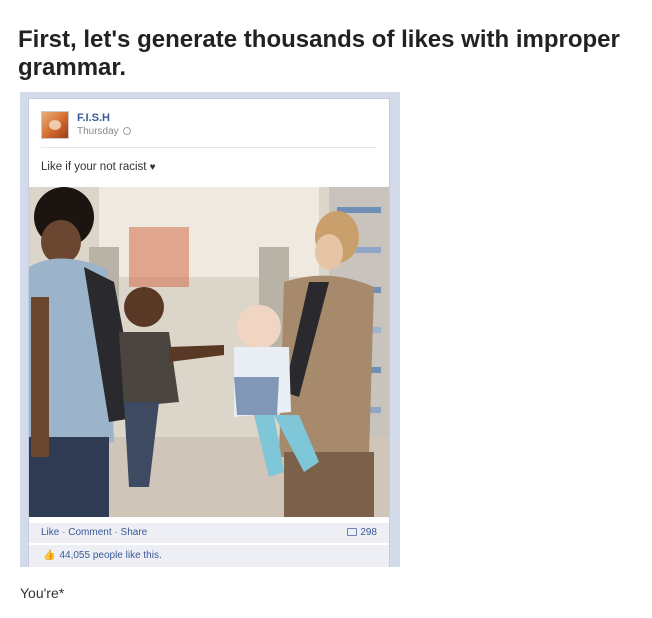 The image size is (652, 618). I want to click on likes-summary-bar: 👍 44,055 people like this., so click(209, 556).